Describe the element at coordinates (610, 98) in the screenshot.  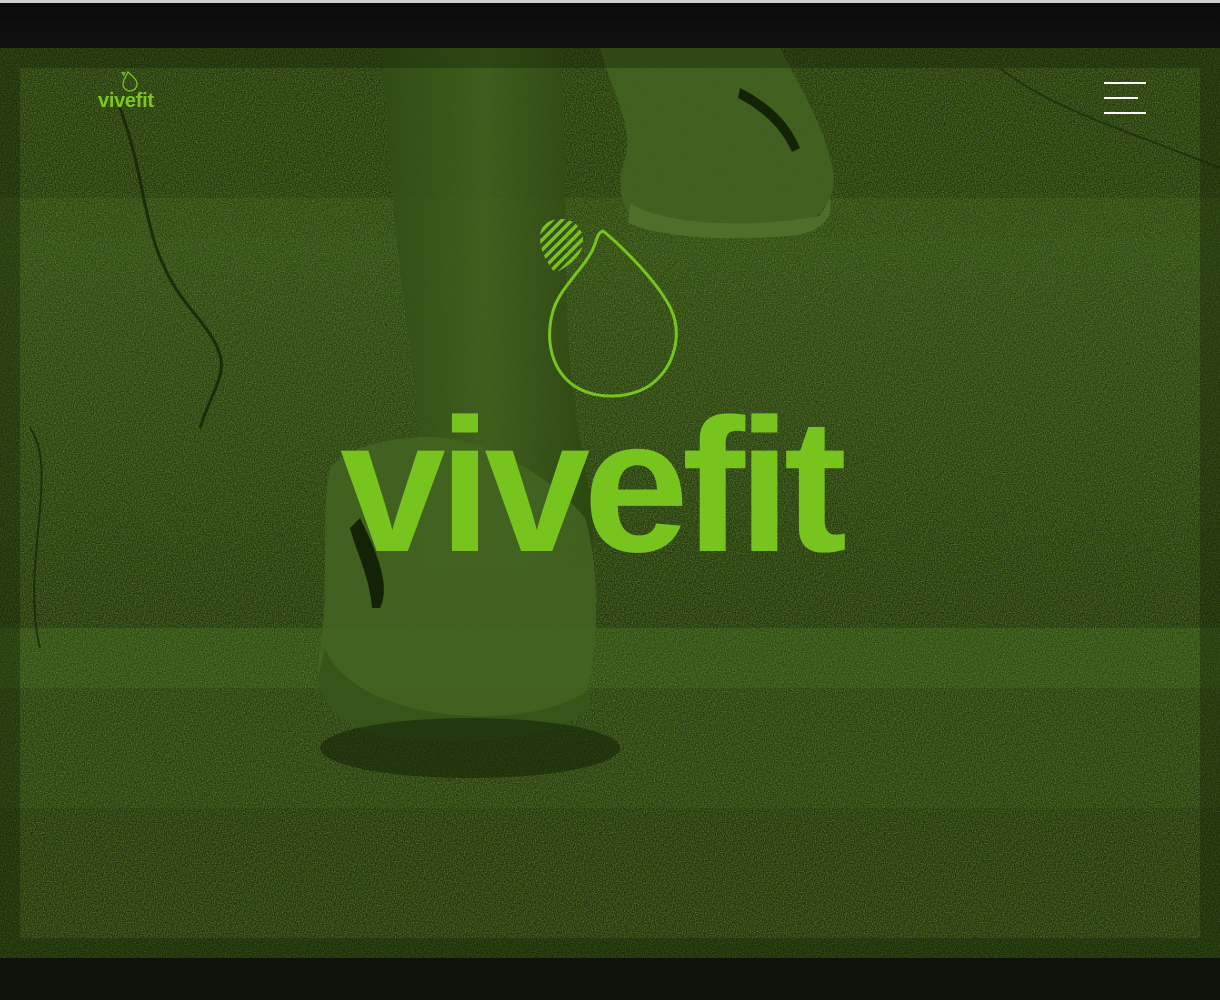
I see `site-header: vivefit` at that location.